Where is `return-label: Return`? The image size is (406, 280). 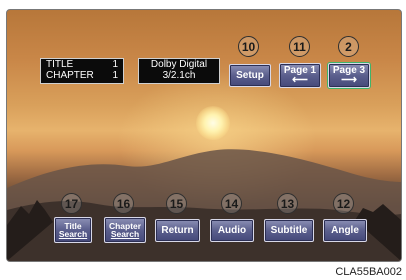 return-label: Return is located at coordinates (177, 230).